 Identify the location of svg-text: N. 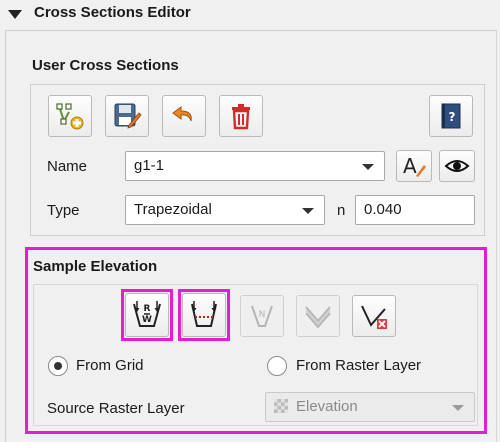
(262, 315).